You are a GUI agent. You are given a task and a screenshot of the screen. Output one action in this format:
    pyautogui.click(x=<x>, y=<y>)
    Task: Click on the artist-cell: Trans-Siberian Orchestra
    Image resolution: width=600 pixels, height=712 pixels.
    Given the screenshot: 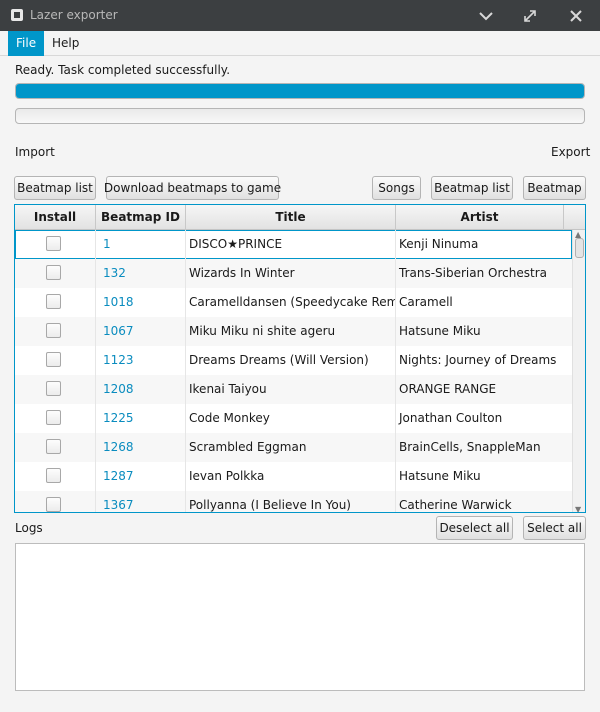 What is the action you would take?
    pyautogui.click(x=473, y=273)
    